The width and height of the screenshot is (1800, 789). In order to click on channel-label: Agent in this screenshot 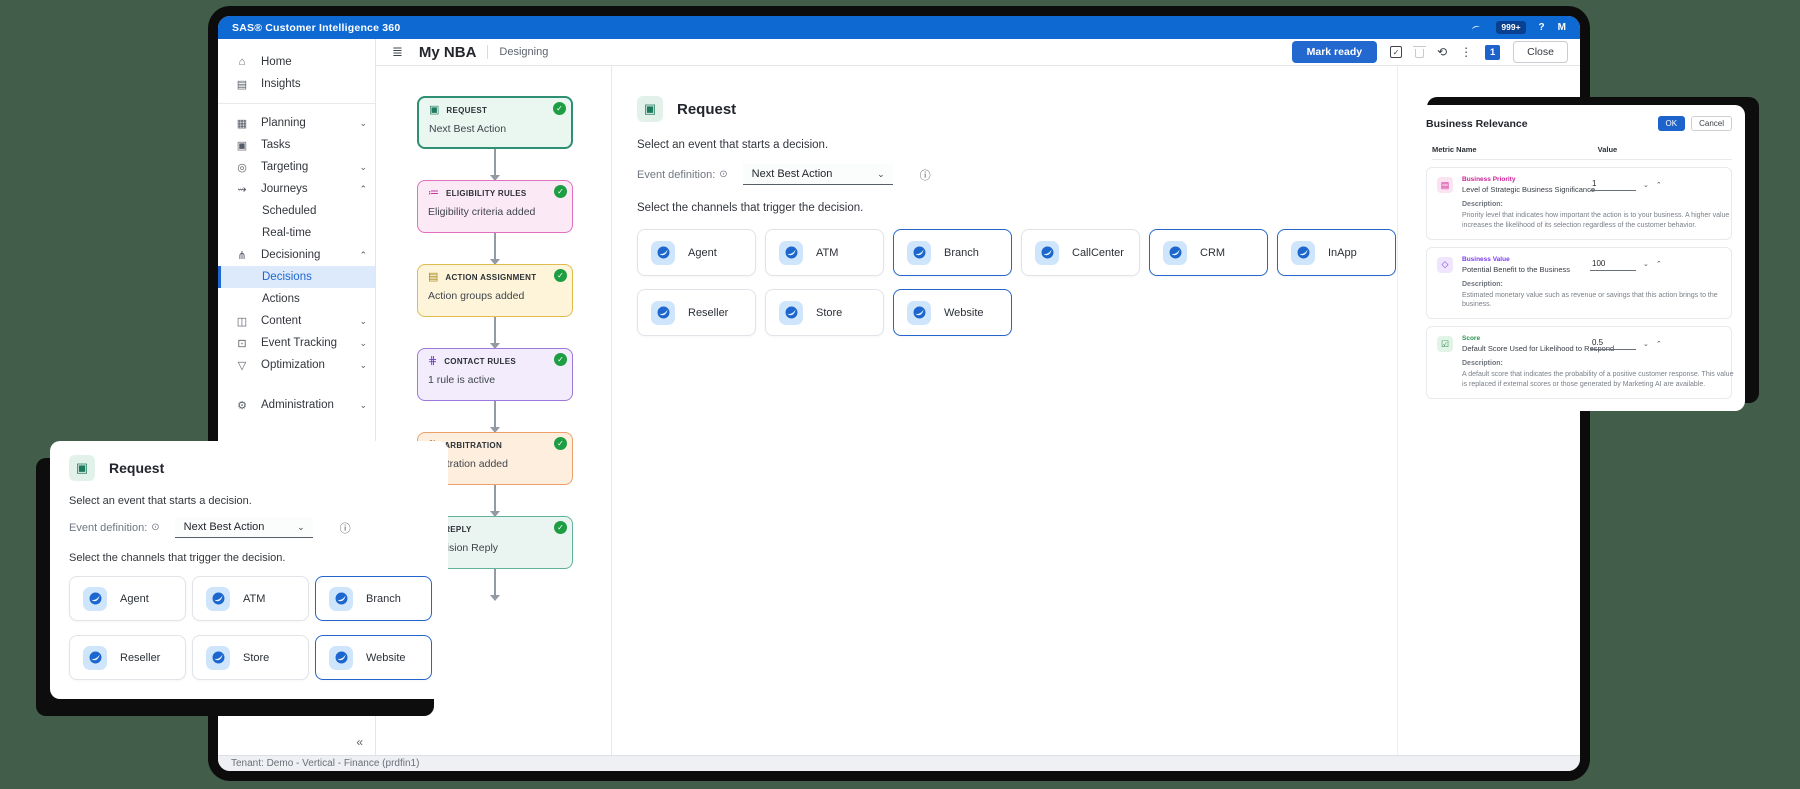, I will do `click(134, 598)`.